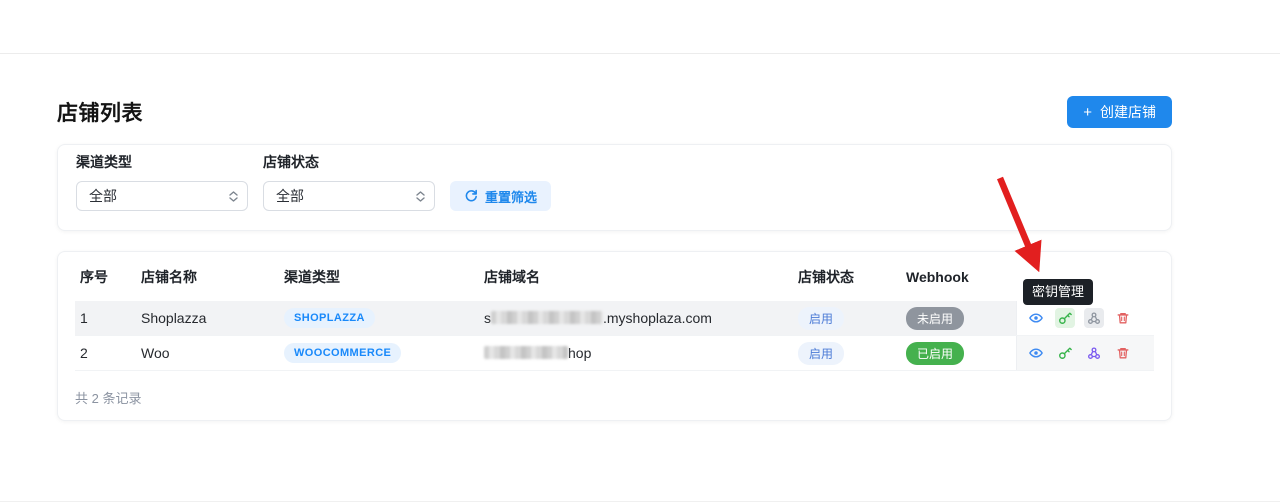 The width and height of the screenshot is (1280, 502). Describe the element at coordinates (1087, 112) in the screenshot. I see `plus-icon: +` at that location.